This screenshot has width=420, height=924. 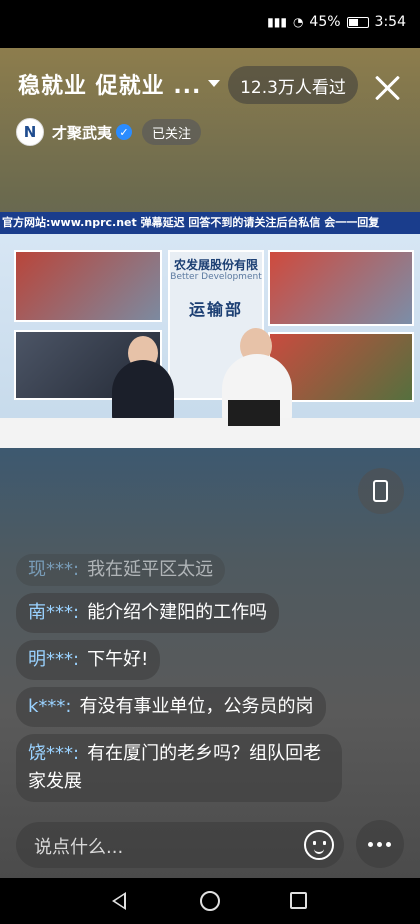 I want to click on comment-user: k***:, so click(x=50, y=706).